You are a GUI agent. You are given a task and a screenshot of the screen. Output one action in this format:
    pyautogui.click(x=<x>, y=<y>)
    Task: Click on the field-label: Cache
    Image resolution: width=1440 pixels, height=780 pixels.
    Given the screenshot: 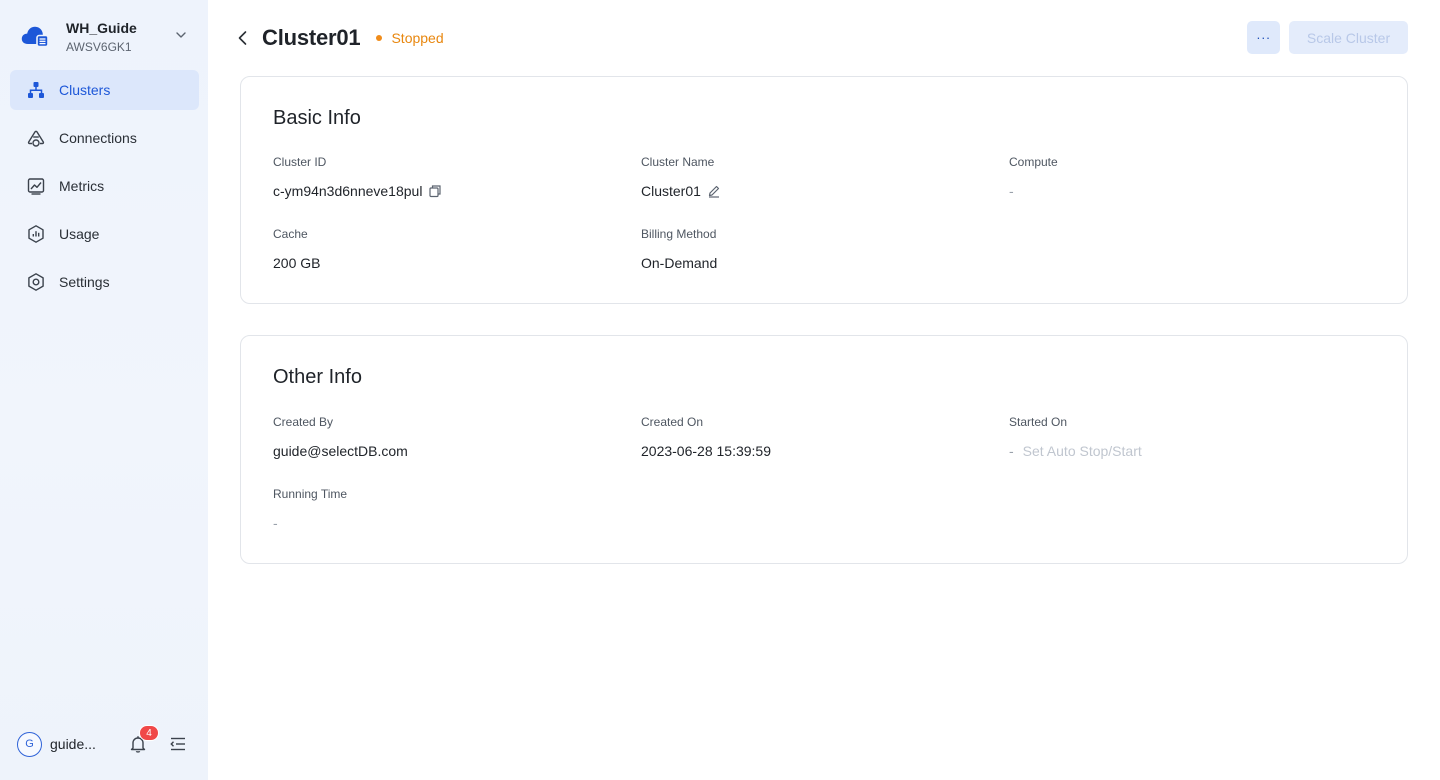 What is the action you would take?
    pyautogui.click(x=290, y=234)
    